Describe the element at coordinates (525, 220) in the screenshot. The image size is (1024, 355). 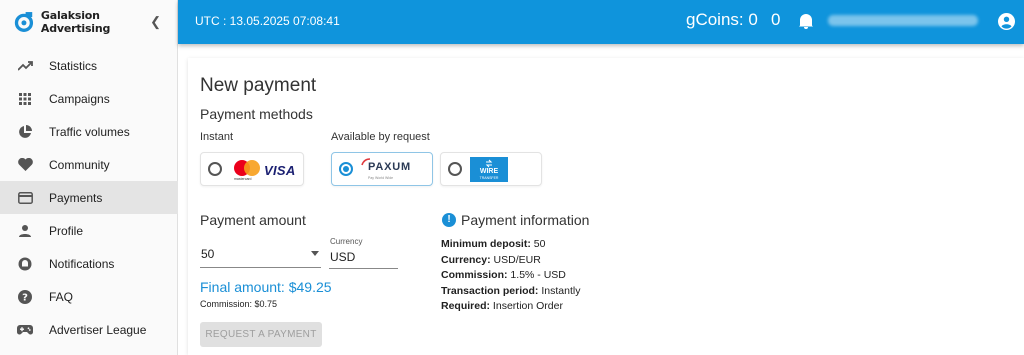
I see `payment-information-heading: Payment information` at that location.